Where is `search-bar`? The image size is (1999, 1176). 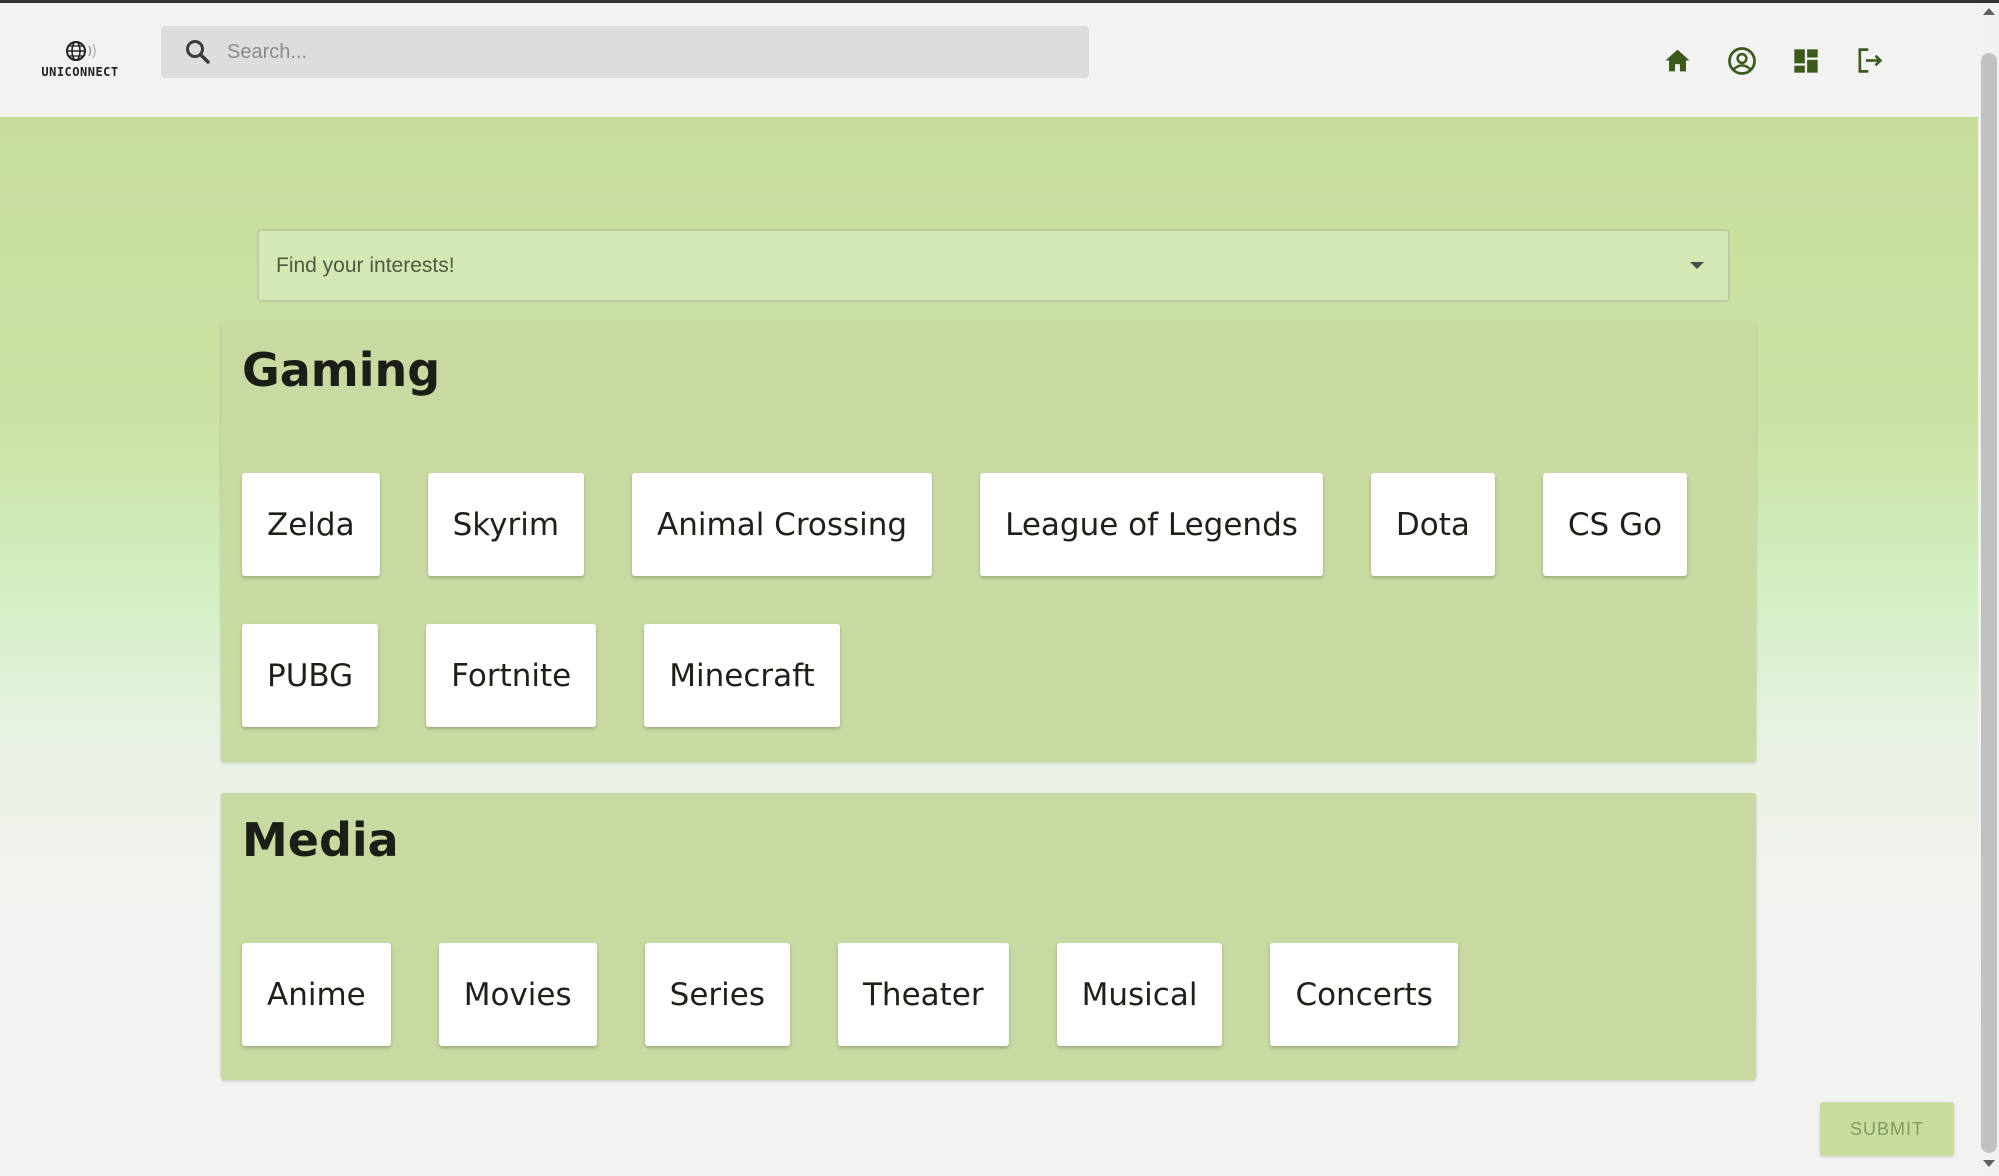
search-bar is located at coordinates (625, 52).